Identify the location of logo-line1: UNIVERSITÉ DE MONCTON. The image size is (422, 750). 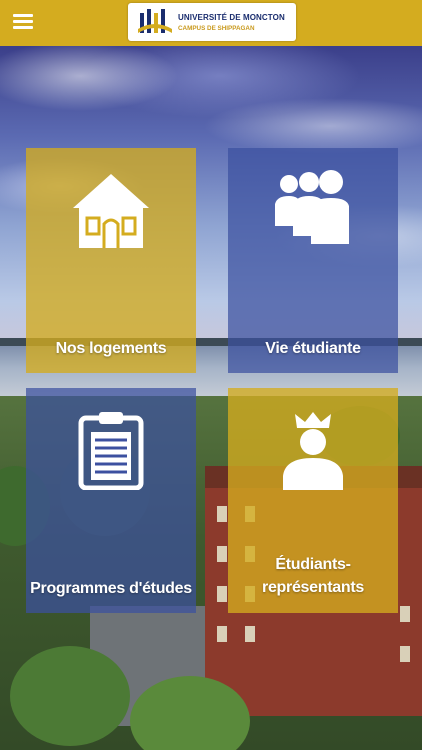
(231, 17).